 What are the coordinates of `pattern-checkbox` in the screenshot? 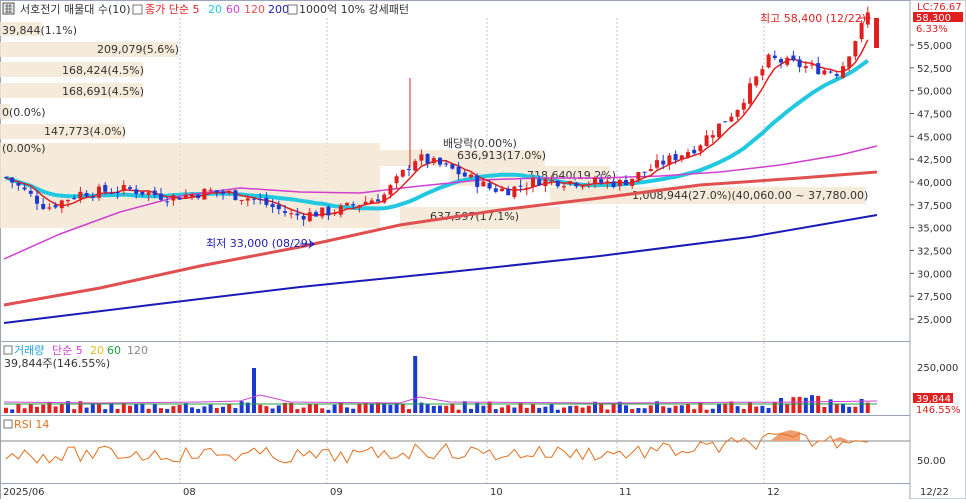 It's located at (292, 9).